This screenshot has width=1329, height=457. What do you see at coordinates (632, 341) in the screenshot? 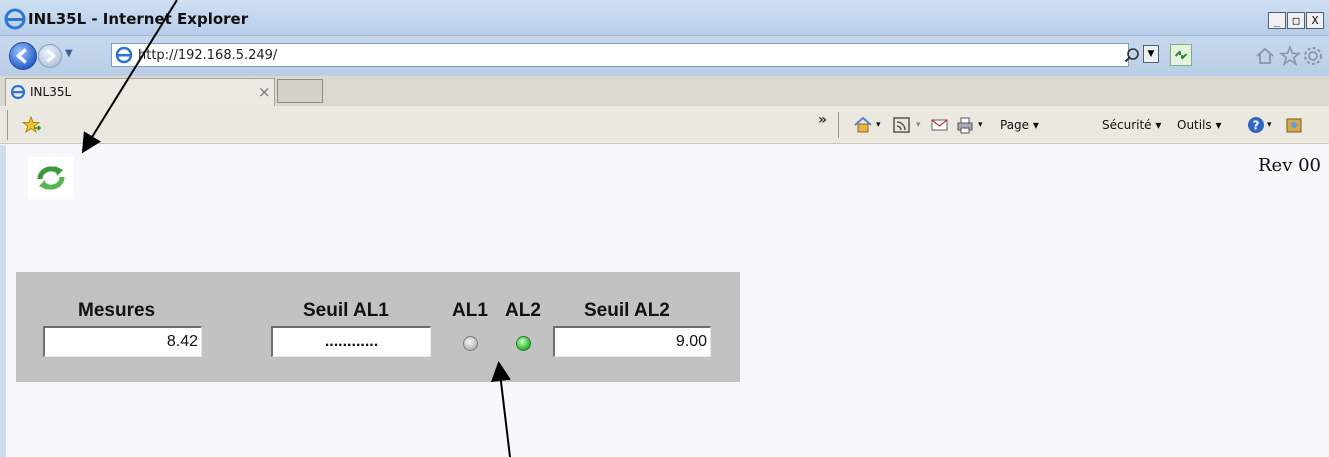
I see `seuil-al2-field: 9.00` at bounding box center [632, 341].